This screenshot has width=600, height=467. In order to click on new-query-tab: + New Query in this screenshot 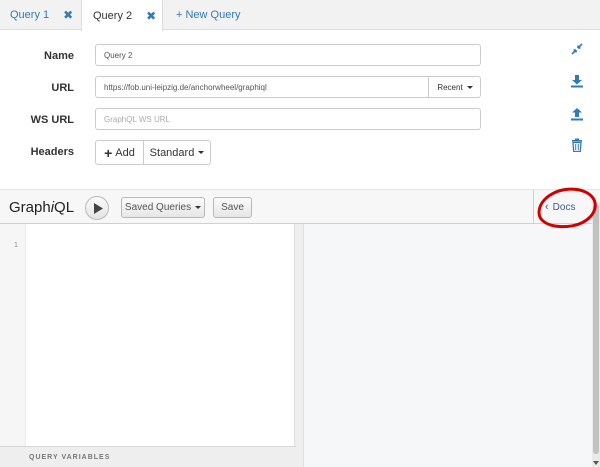, I will do `click(221, 15)`.